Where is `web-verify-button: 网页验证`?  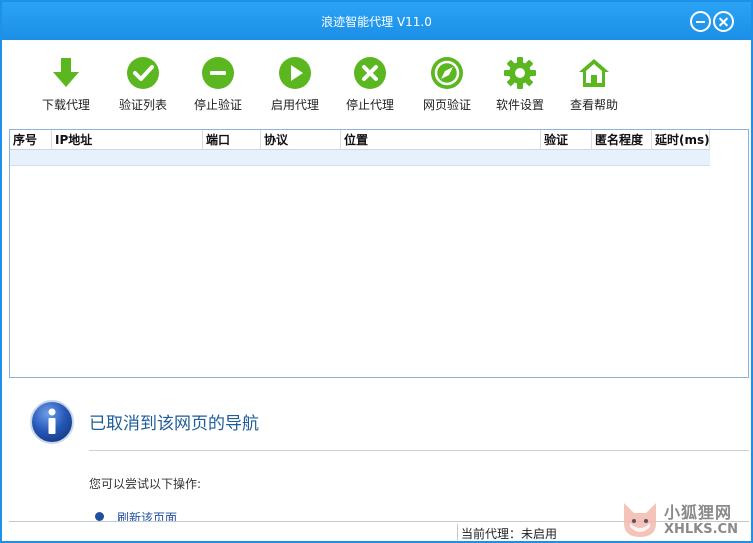
web-verify-button: 网页验证 is located at coordinates (447, 88).